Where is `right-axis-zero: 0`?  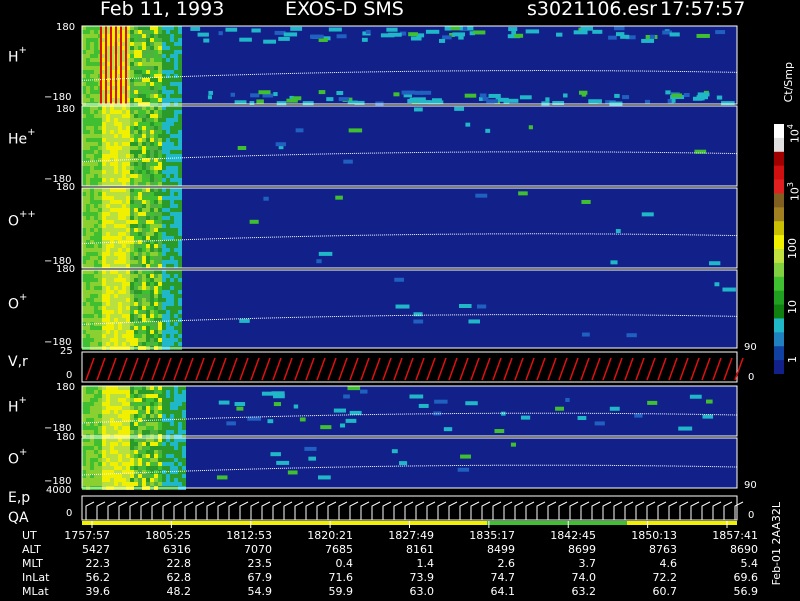
right-axis-zero: 0 is located at coordinates (751, 377).